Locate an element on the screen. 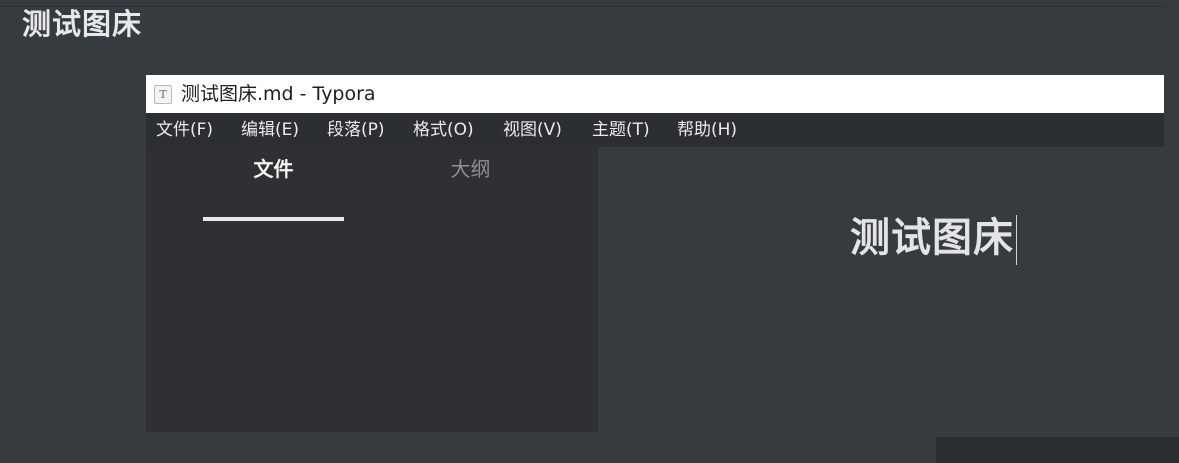 Image resolution: width=1179 pixels, height=463 pixels. menu-file: 文件(F) is located at coordinates (184, 130).